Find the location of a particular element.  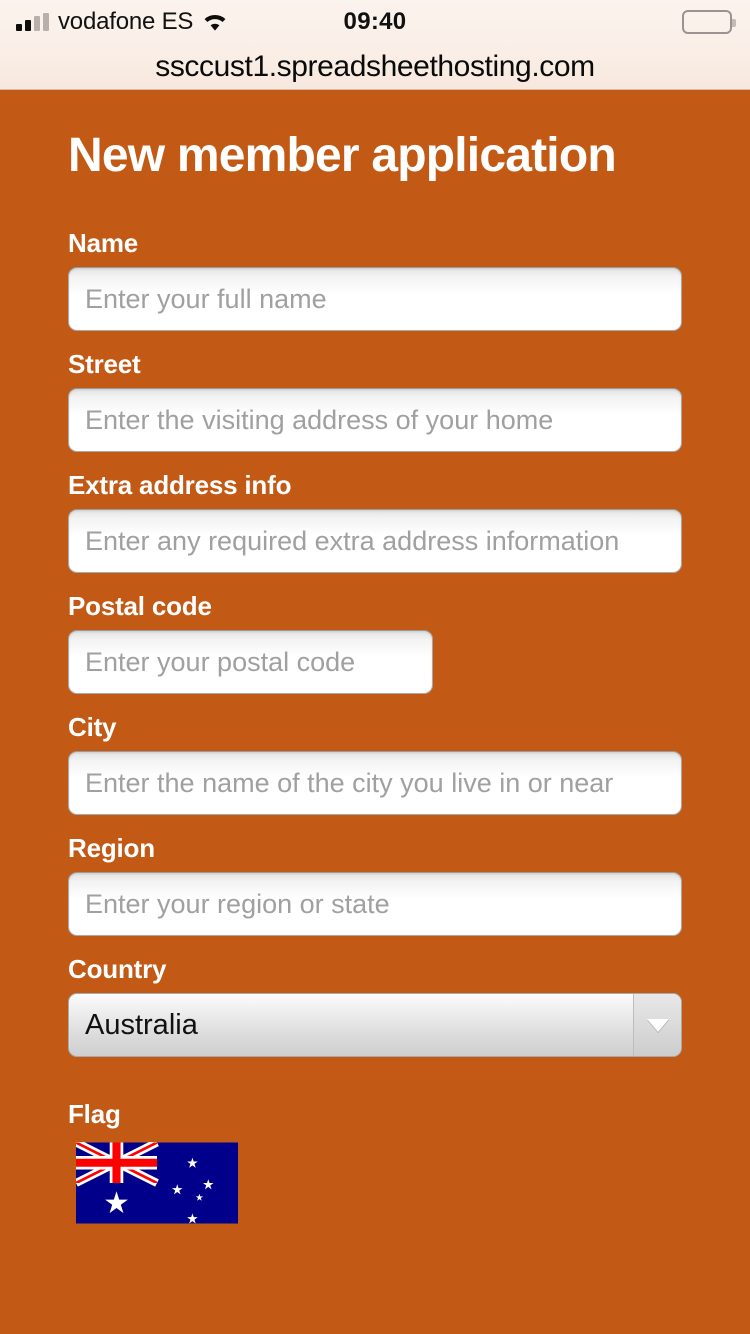

status-bar-time: 09:40 is located at coordinates (375, 21).